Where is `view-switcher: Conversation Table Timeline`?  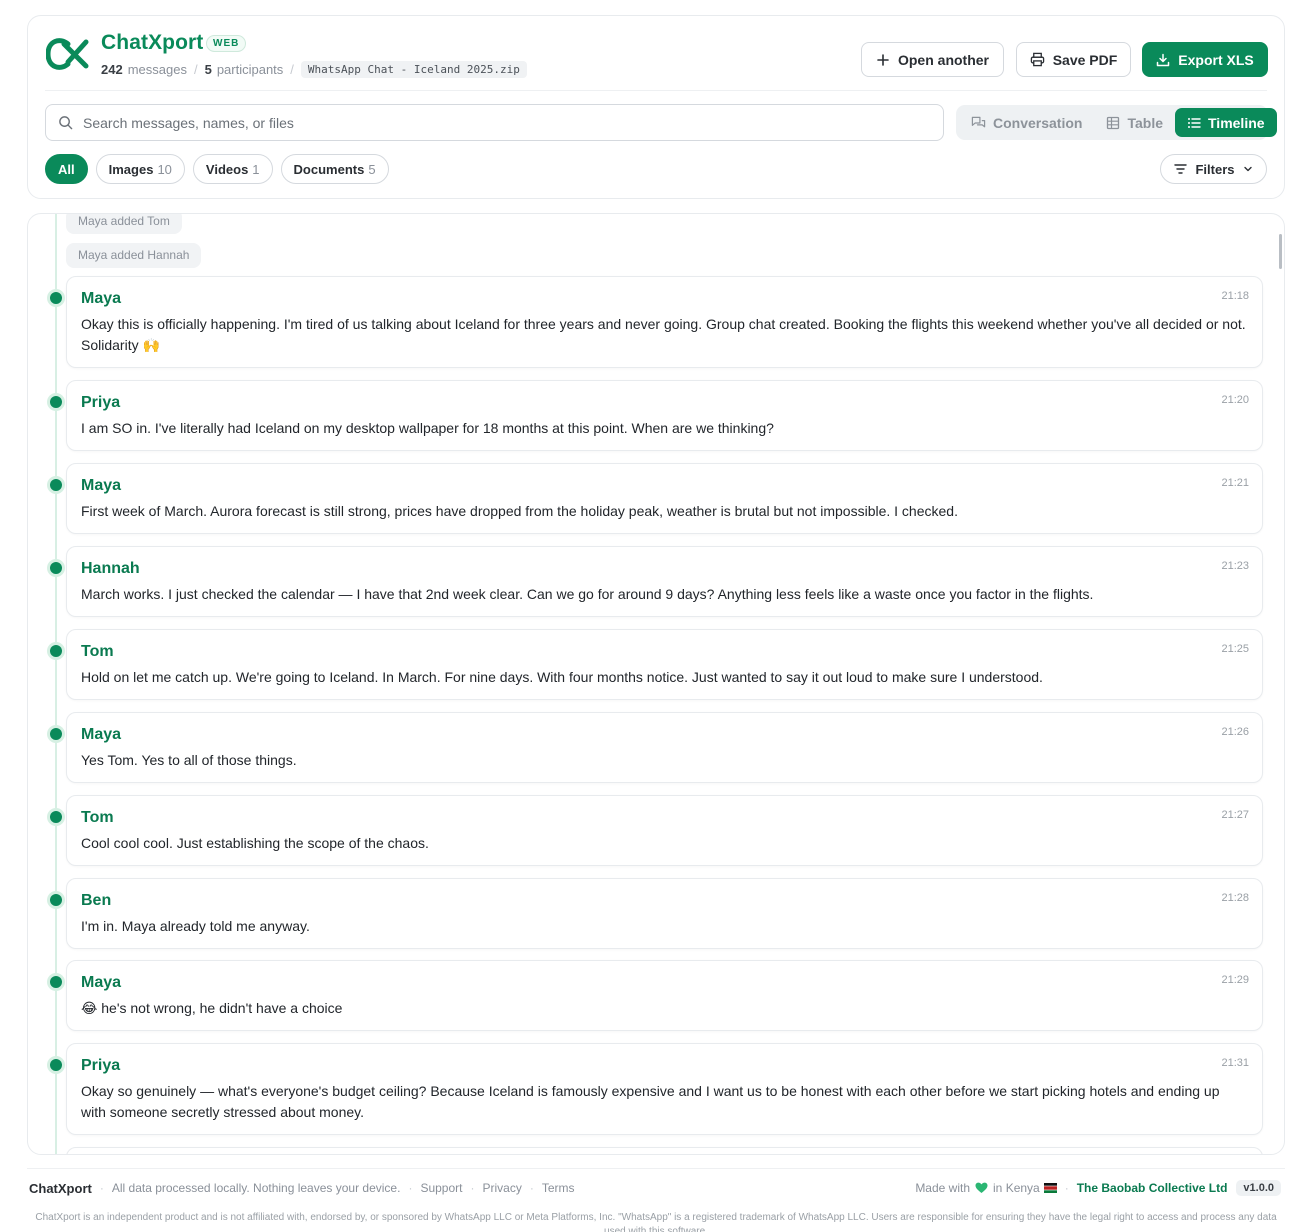 view-switcher: Conversation Table Timeline is located at coordinates (1116, 122).